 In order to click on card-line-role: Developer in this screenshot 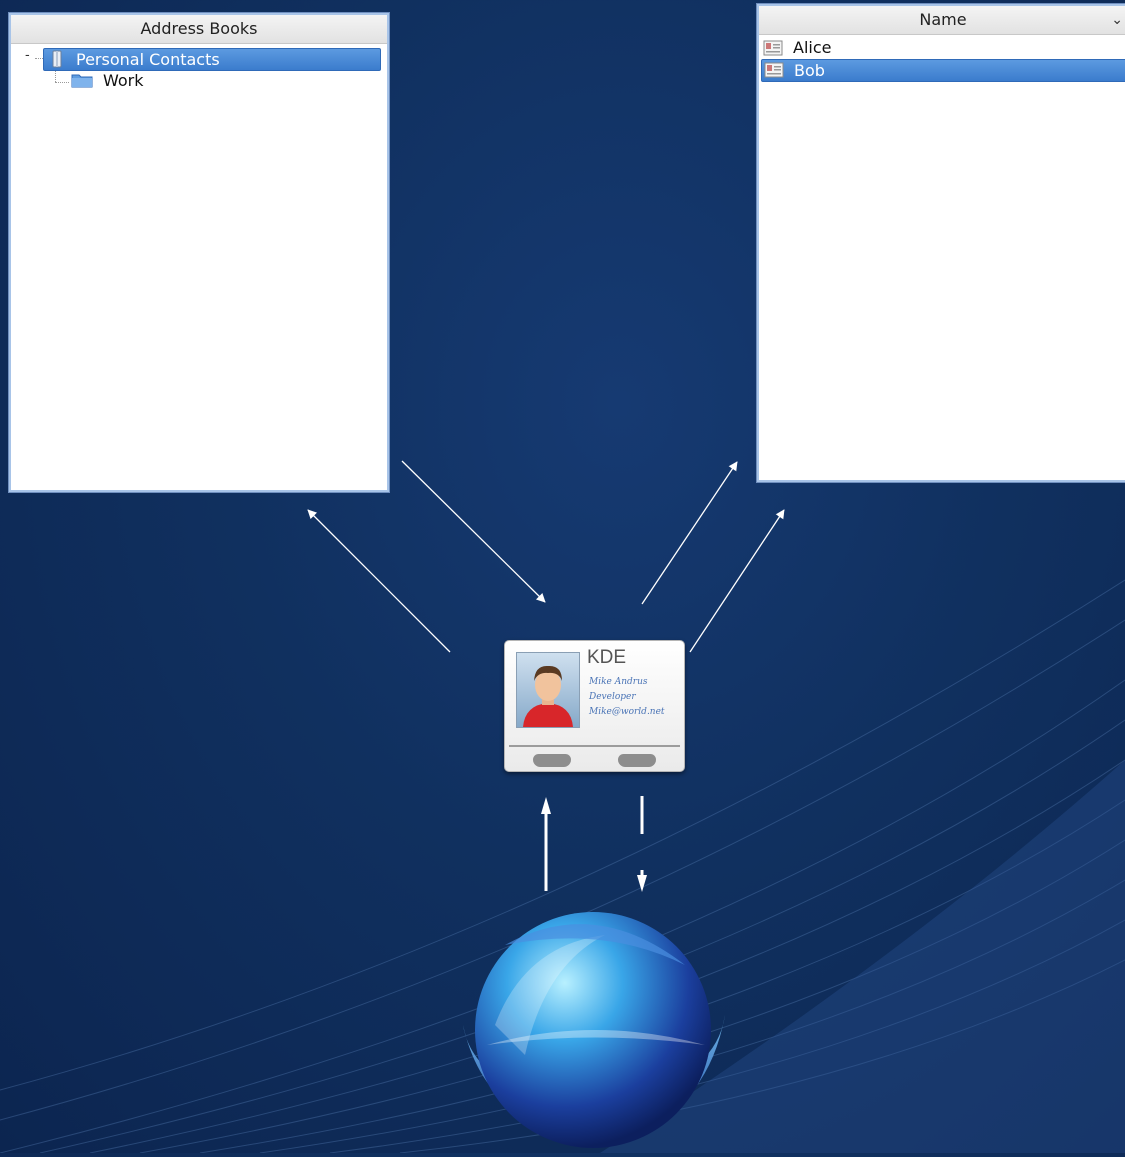, I will do `click(612, 697)`.